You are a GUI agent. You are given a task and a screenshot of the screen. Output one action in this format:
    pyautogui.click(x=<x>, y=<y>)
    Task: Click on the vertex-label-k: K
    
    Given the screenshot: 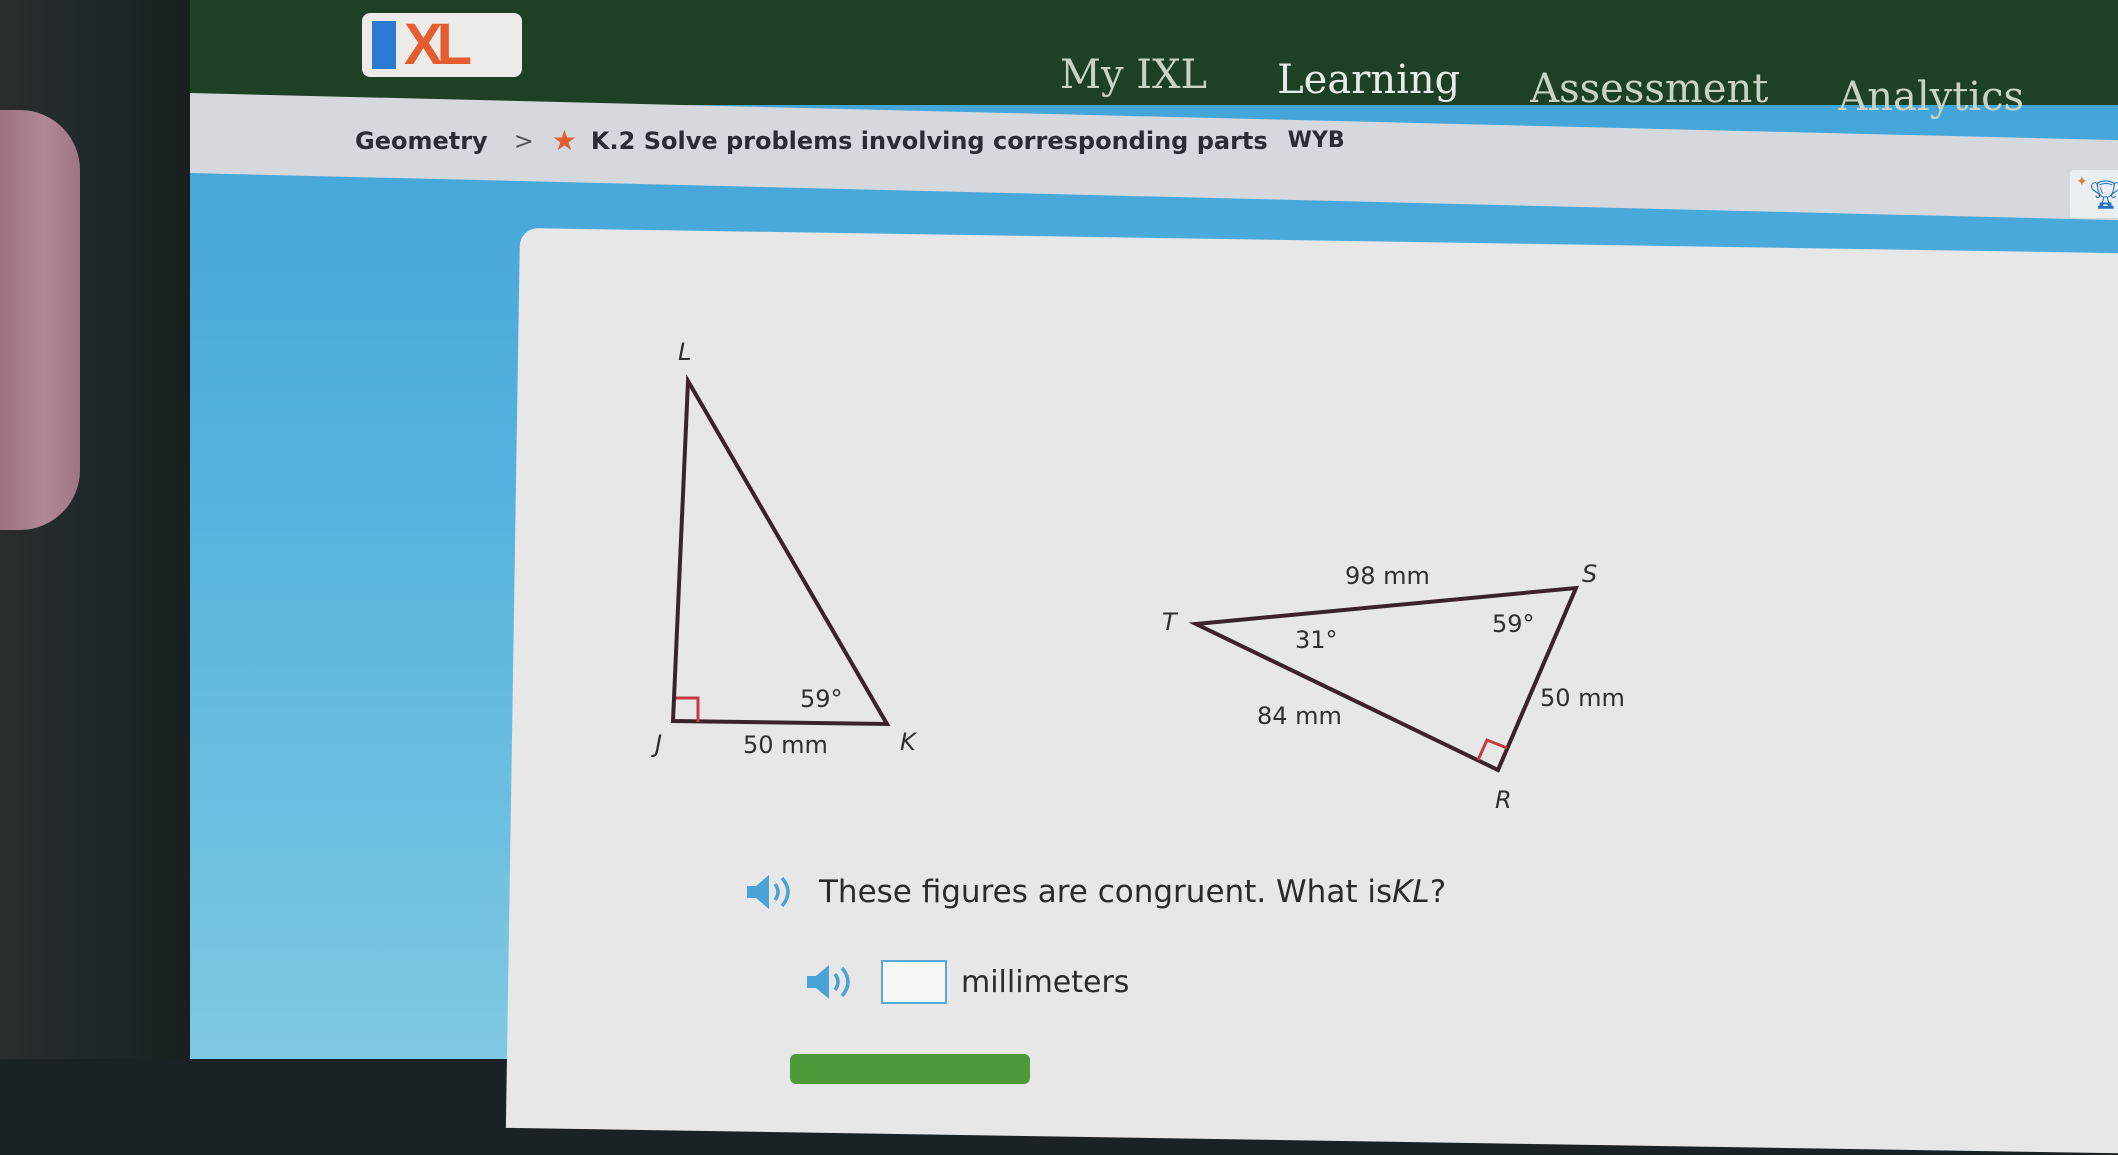 What is the action you would take?
    pyautogui.click(x=909, y=742)
    